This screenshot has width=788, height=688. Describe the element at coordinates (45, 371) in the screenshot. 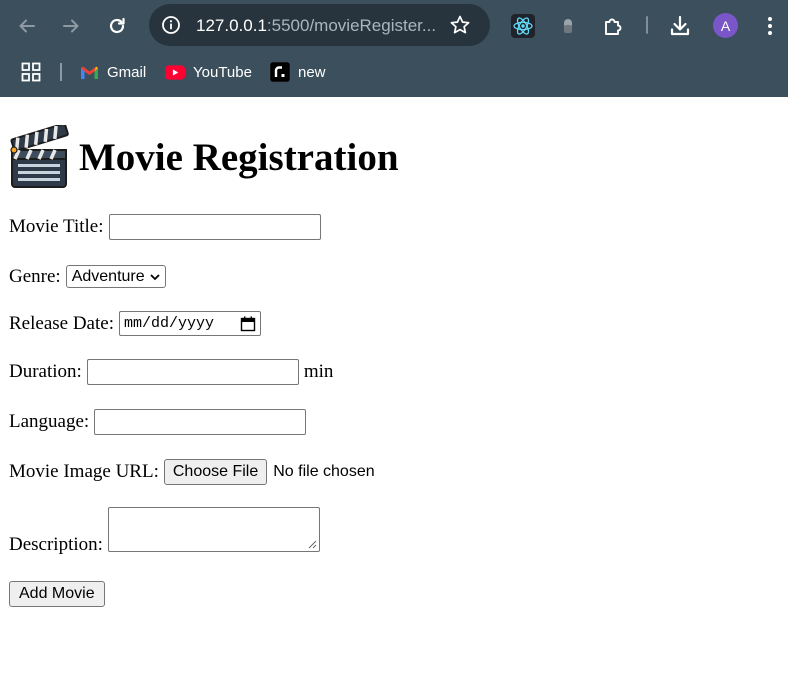

I see `duration-label: Duration:` at that location.